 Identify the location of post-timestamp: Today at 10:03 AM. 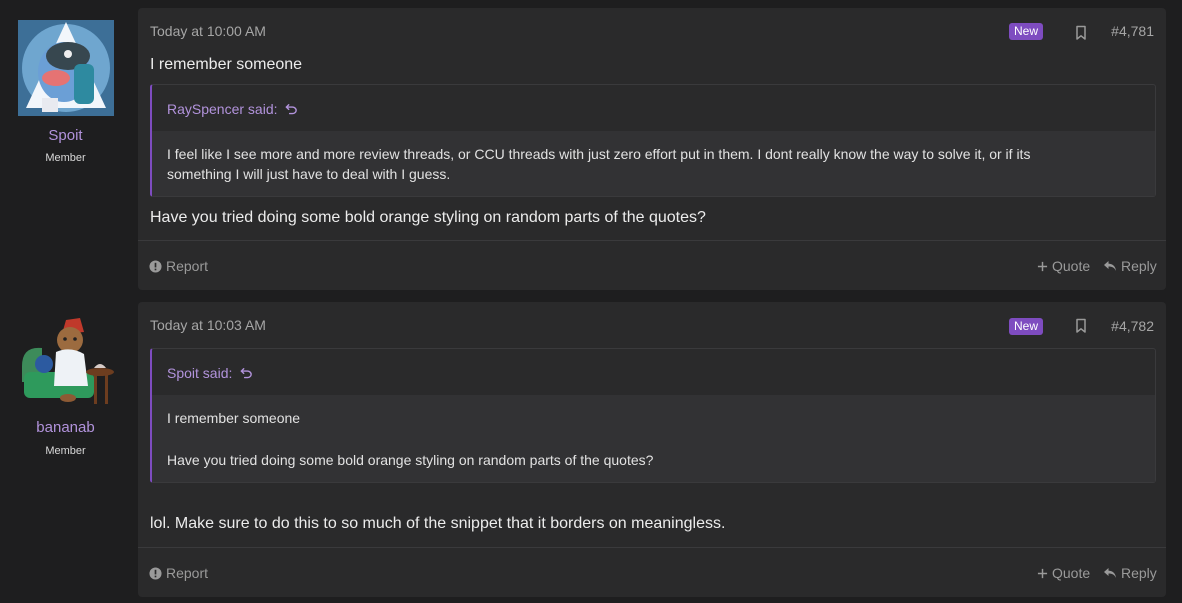
(208, 325).